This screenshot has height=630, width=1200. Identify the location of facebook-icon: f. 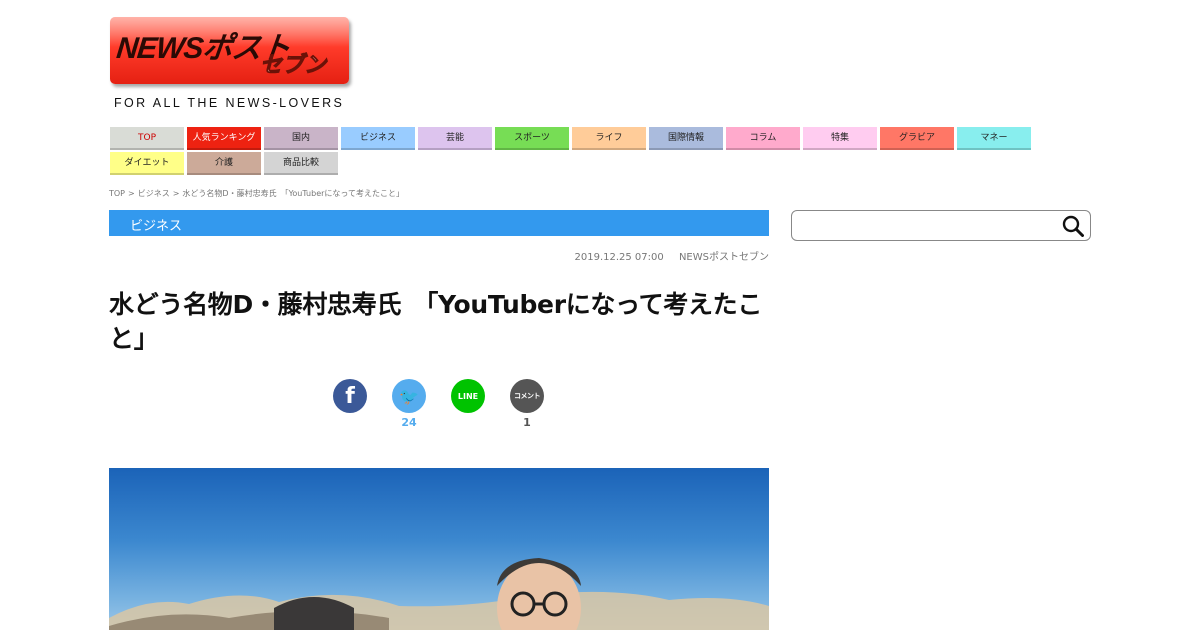
(350, 396).